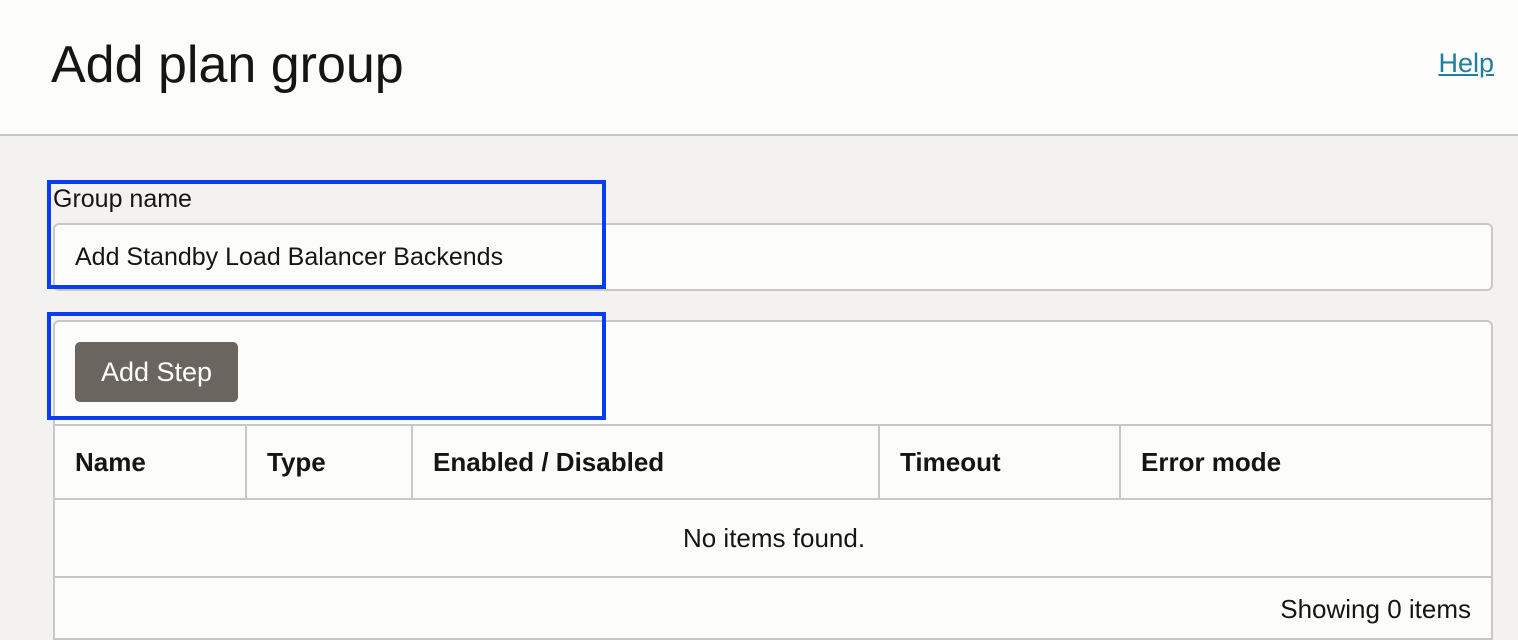  Describe the element at coordinates (122, 199) in the screenshot. I see `group-name-label: Group name` at that location.